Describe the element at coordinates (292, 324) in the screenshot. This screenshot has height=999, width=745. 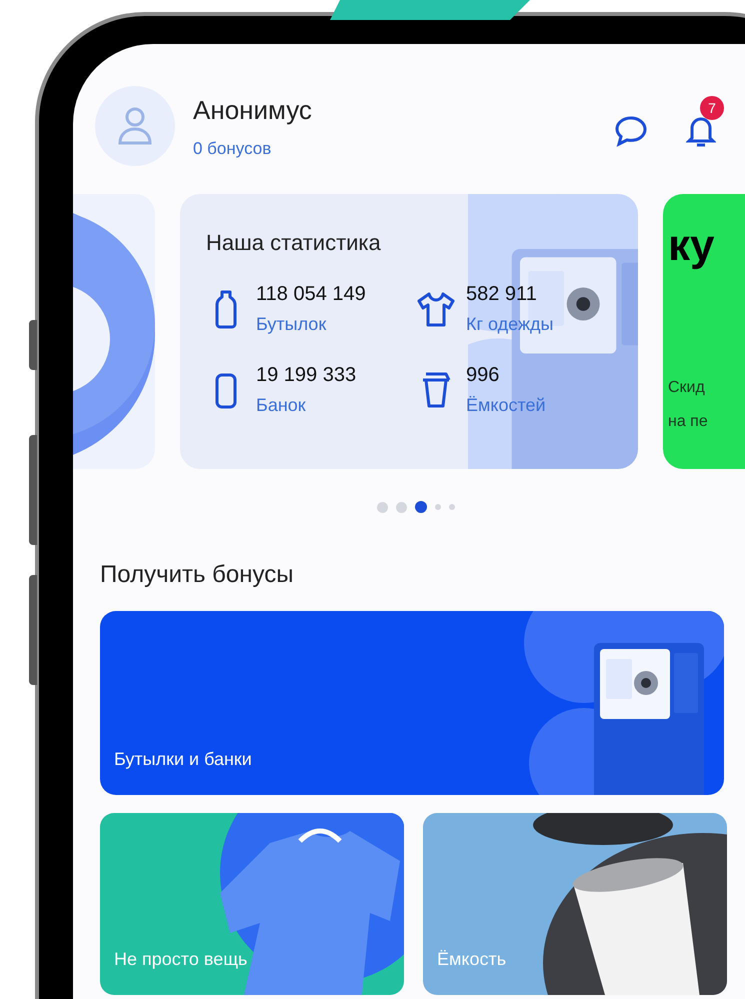
I see `stat-label: Бутылок` at that location.